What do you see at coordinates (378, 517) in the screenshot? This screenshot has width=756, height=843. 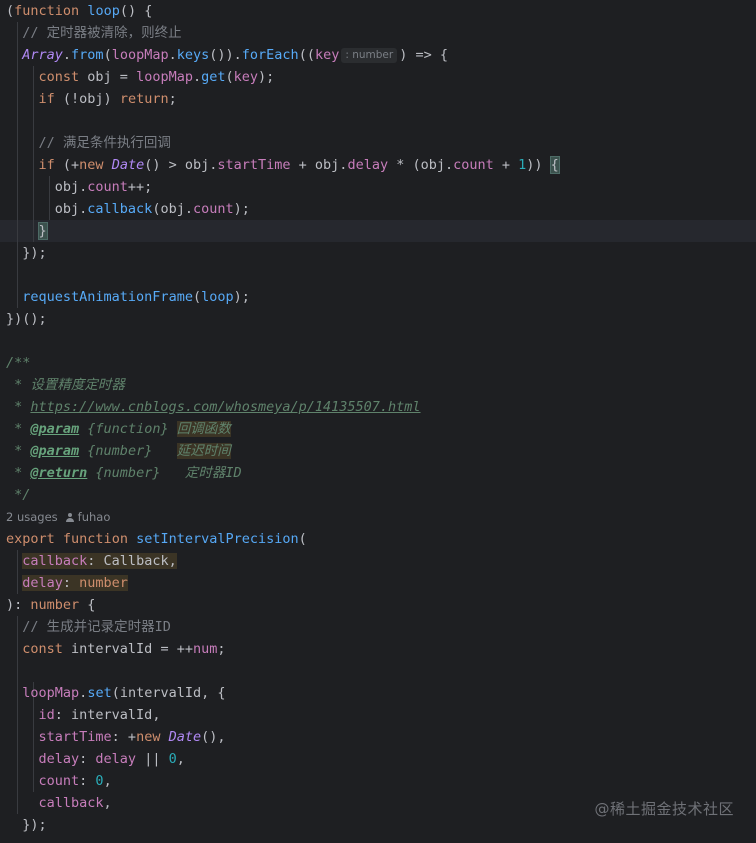 I see `usages-hint: 2 usages fuhao` at bounding box center [378, 517].